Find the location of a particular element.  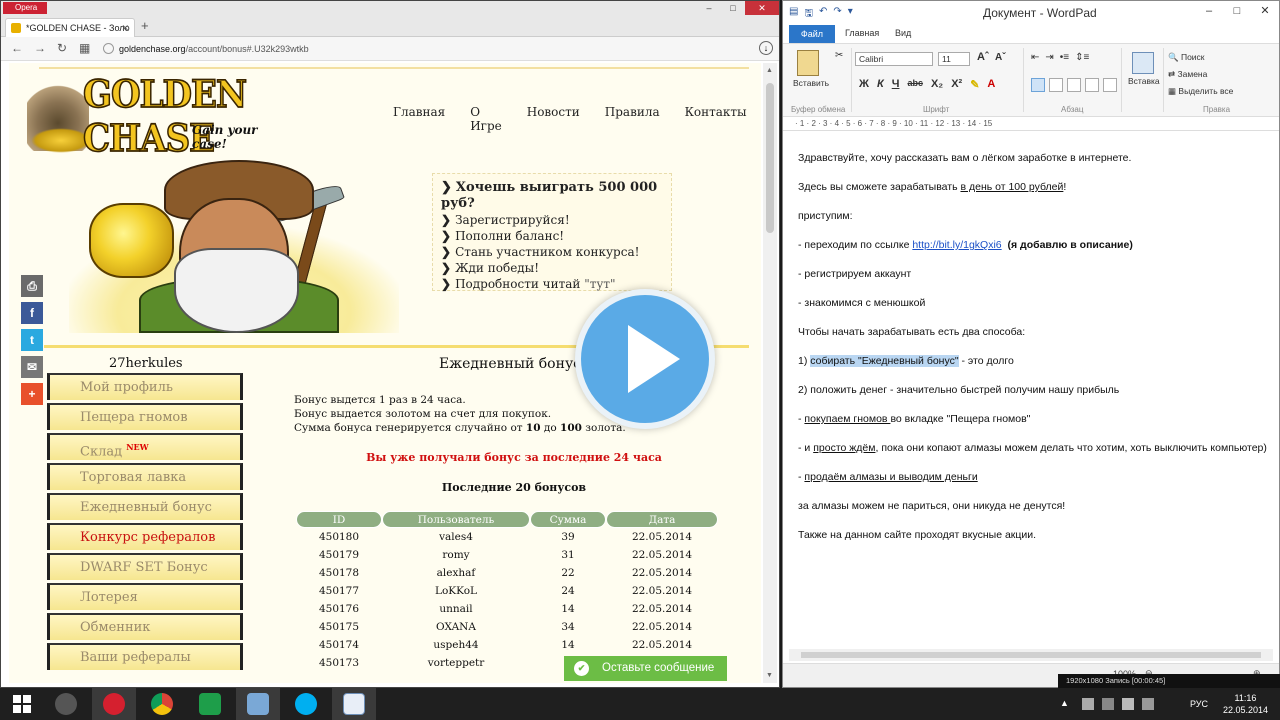

italic-icon: К is located at coordinates (880, 84).